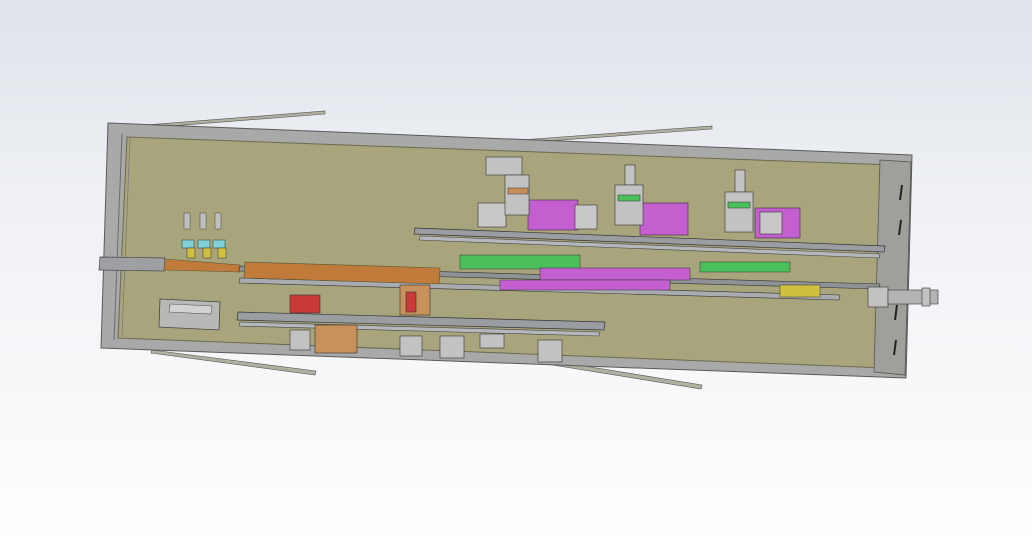 This screenshot has width=1032, height=545. I want to click on control-box, so click(189, 314).